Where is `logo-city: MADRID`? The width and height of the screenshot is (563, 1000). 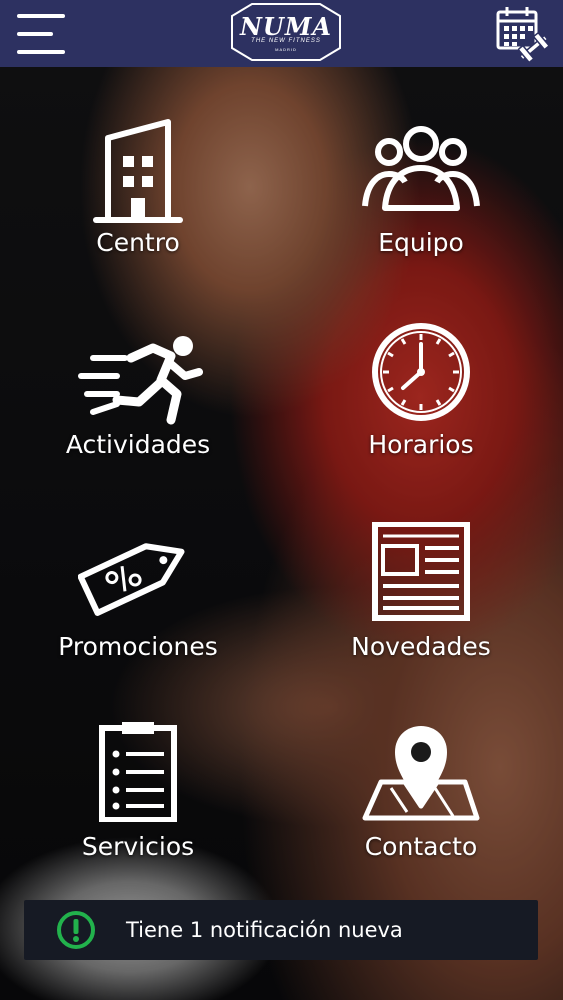
logo-city: MADRID is located at coordinates (286, 49).